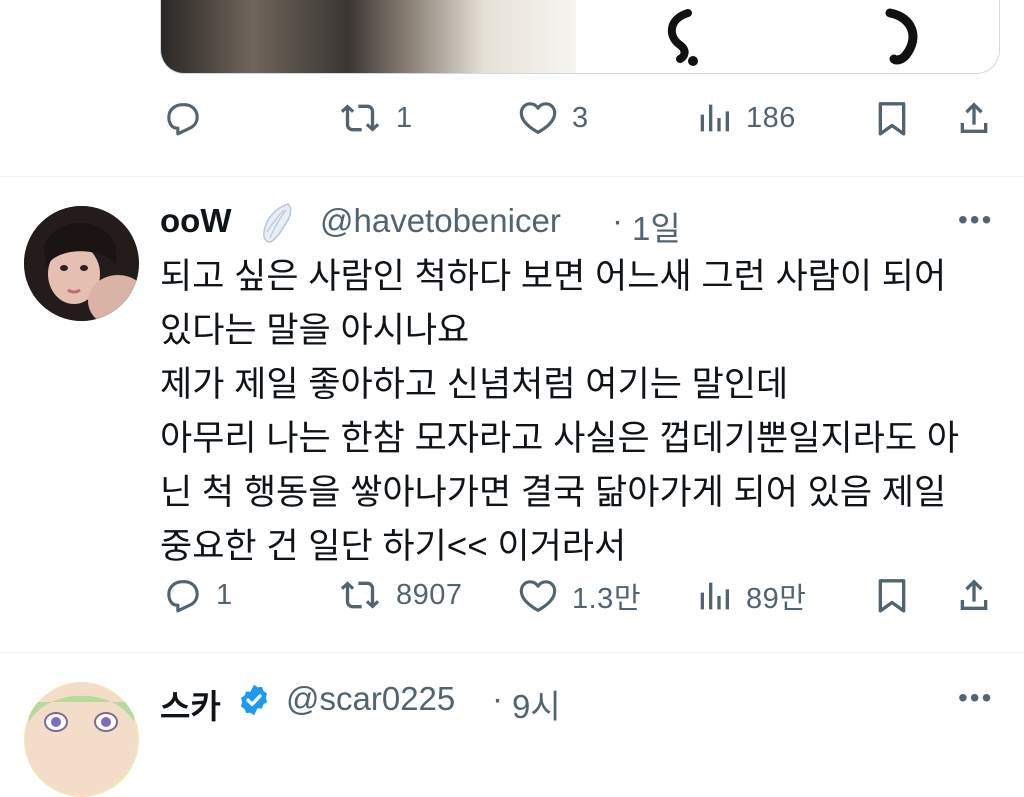  What do you see at coordinates (776, 599) in the screenshot?
I see `views-count: 89만` at bounding box center [776, 599].